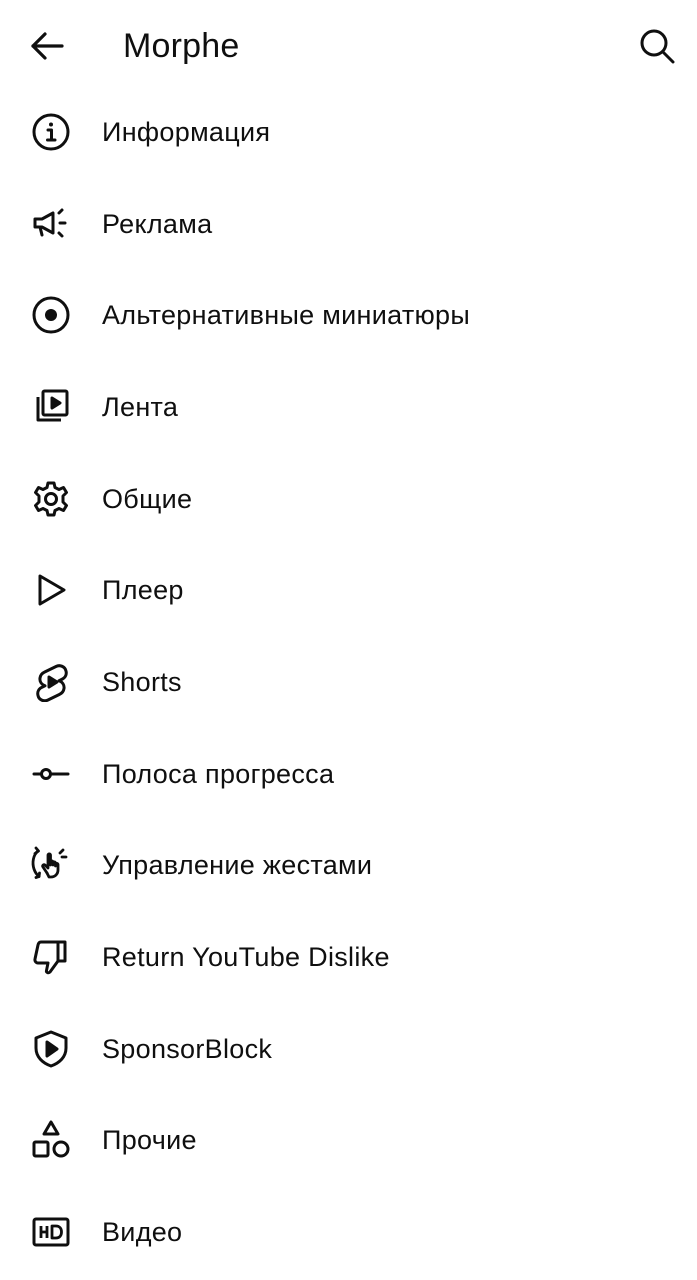  Describe the element at coordinates (348, 132) in the screenshot. I see `menu-item-info: Информация` at that location.